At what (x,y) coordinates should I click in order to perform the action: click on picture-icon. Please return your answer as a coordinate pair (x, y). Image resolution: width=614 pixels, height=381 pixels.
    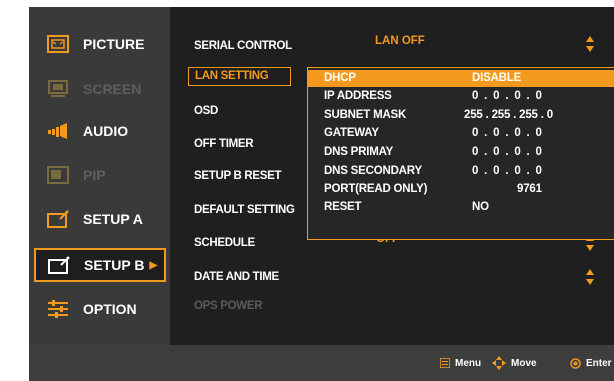
    Looking at the image, I should click on (58, 44).